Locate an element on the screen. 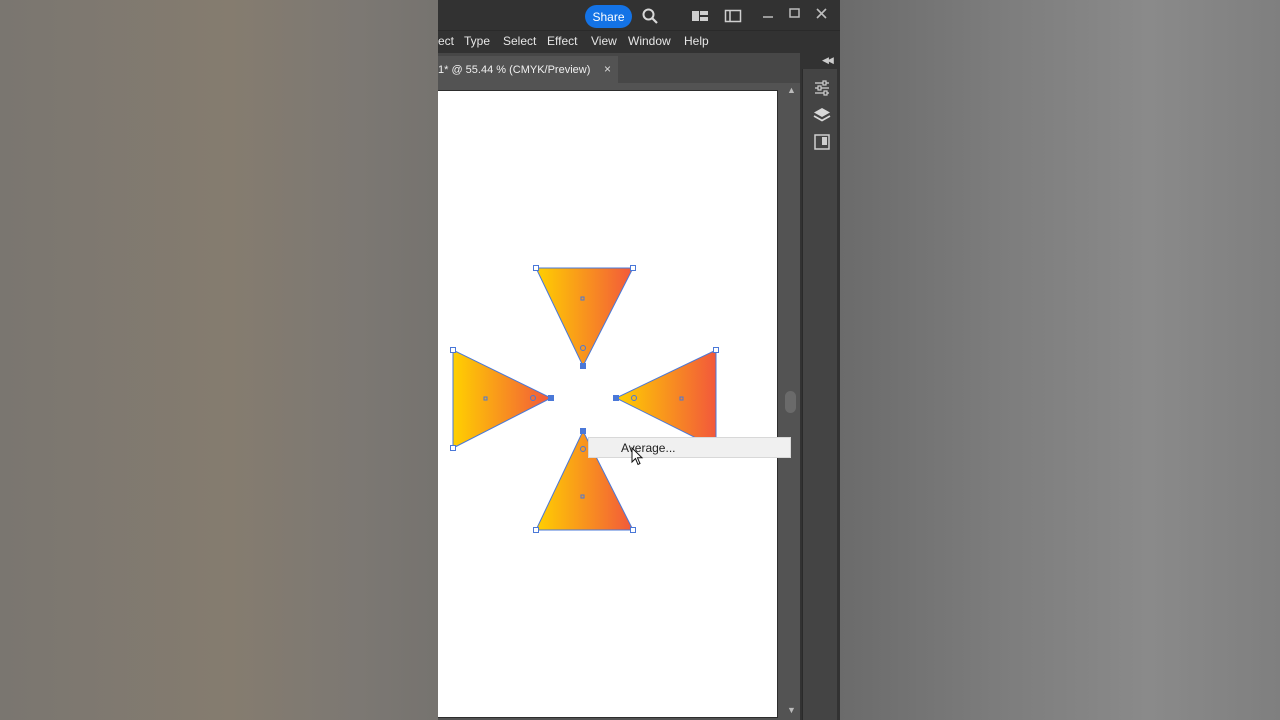 This screenshot has height=720, width=1280. layers-icon is located at coordinates (822, 115).